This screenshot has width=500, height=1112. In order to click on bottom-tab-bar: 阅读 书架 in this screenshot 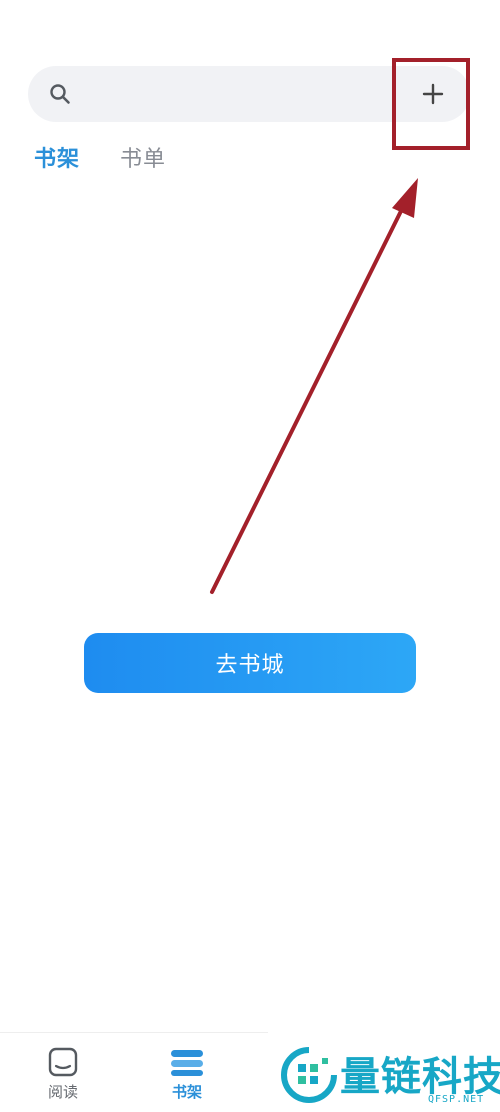, I will do `click(134, 1072)`.